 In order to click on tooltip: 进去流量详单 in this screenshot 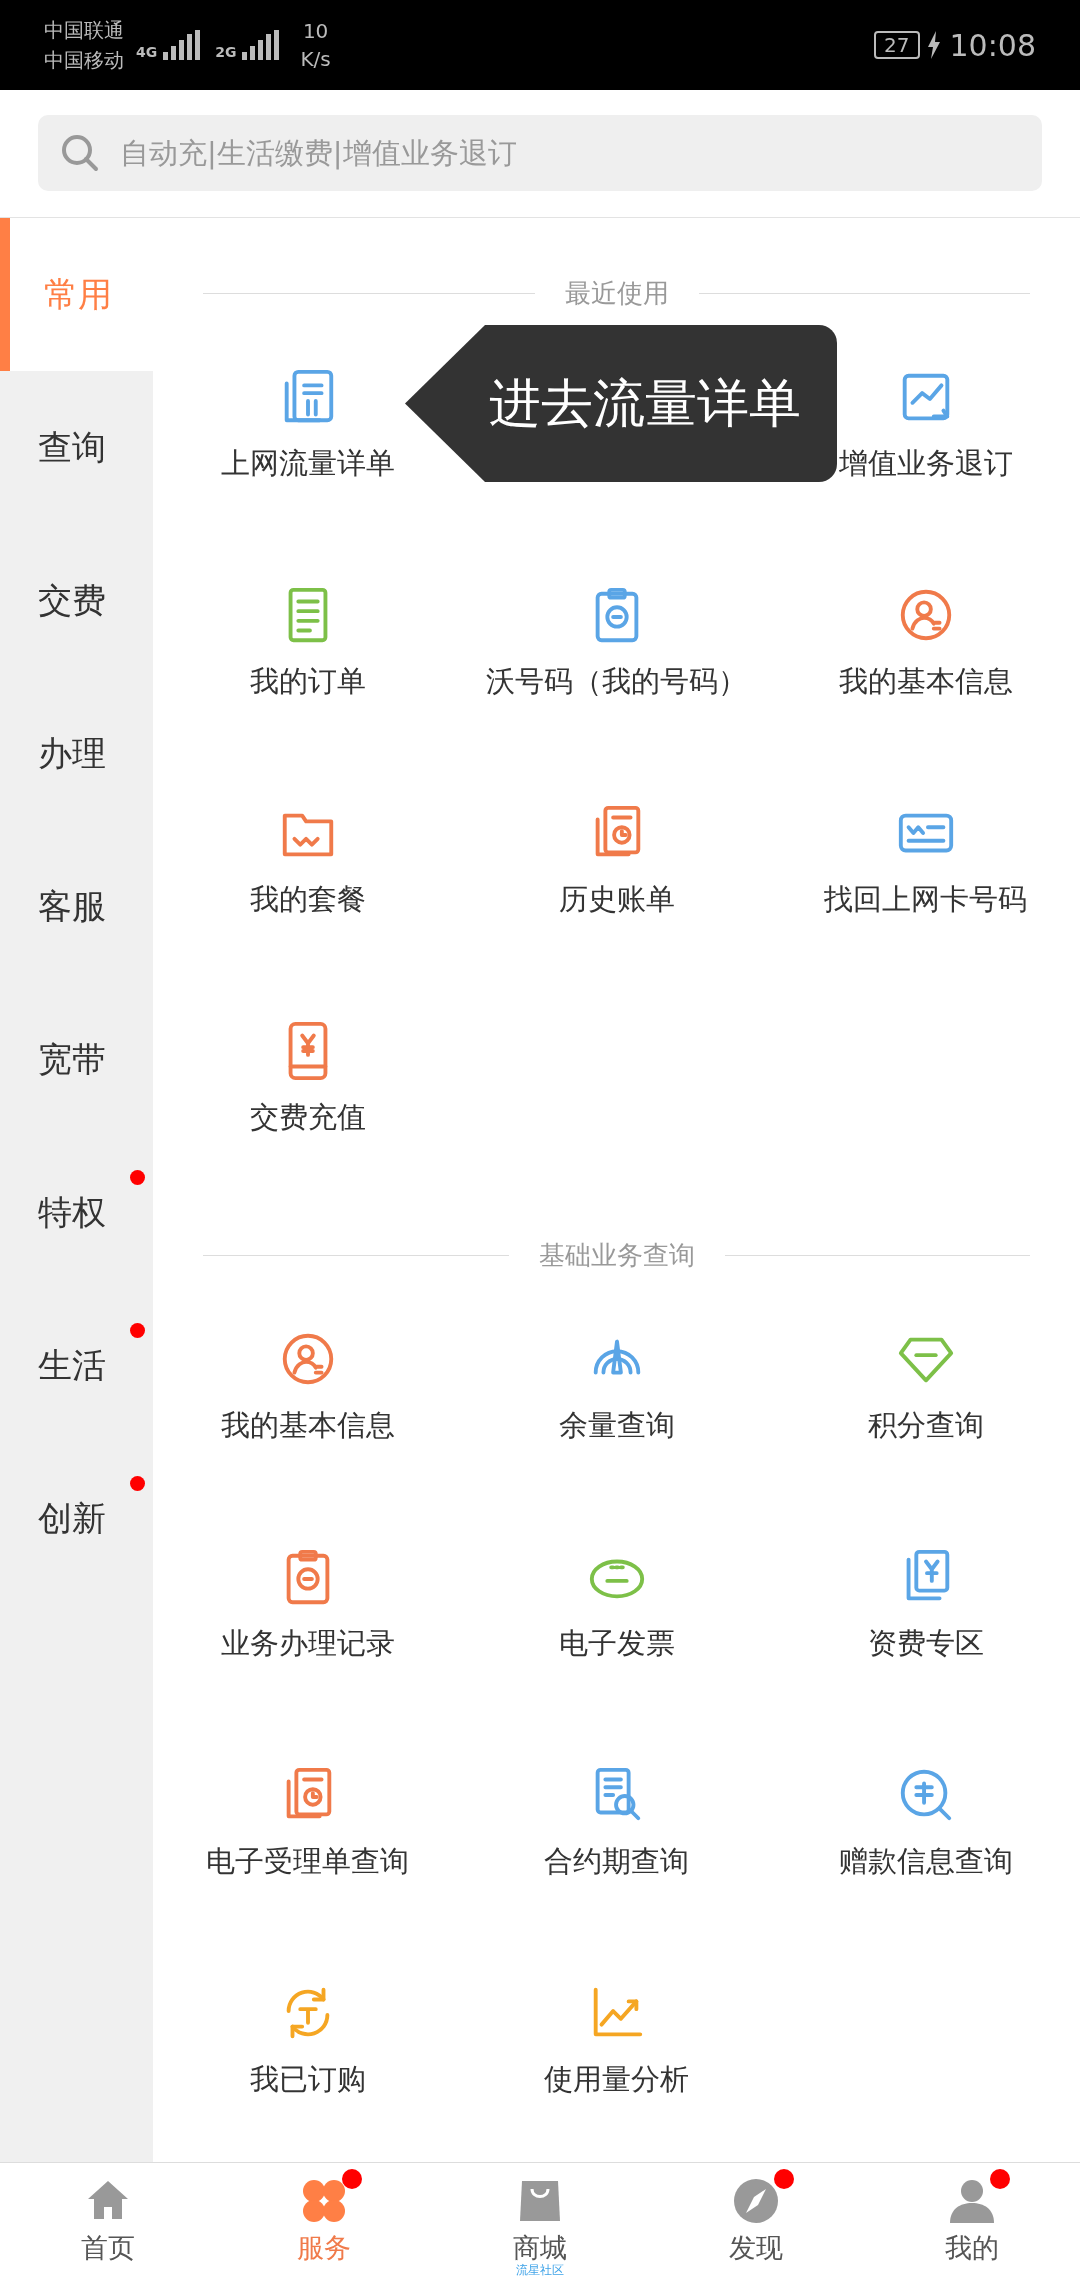, I will do `click(621, 403)`.